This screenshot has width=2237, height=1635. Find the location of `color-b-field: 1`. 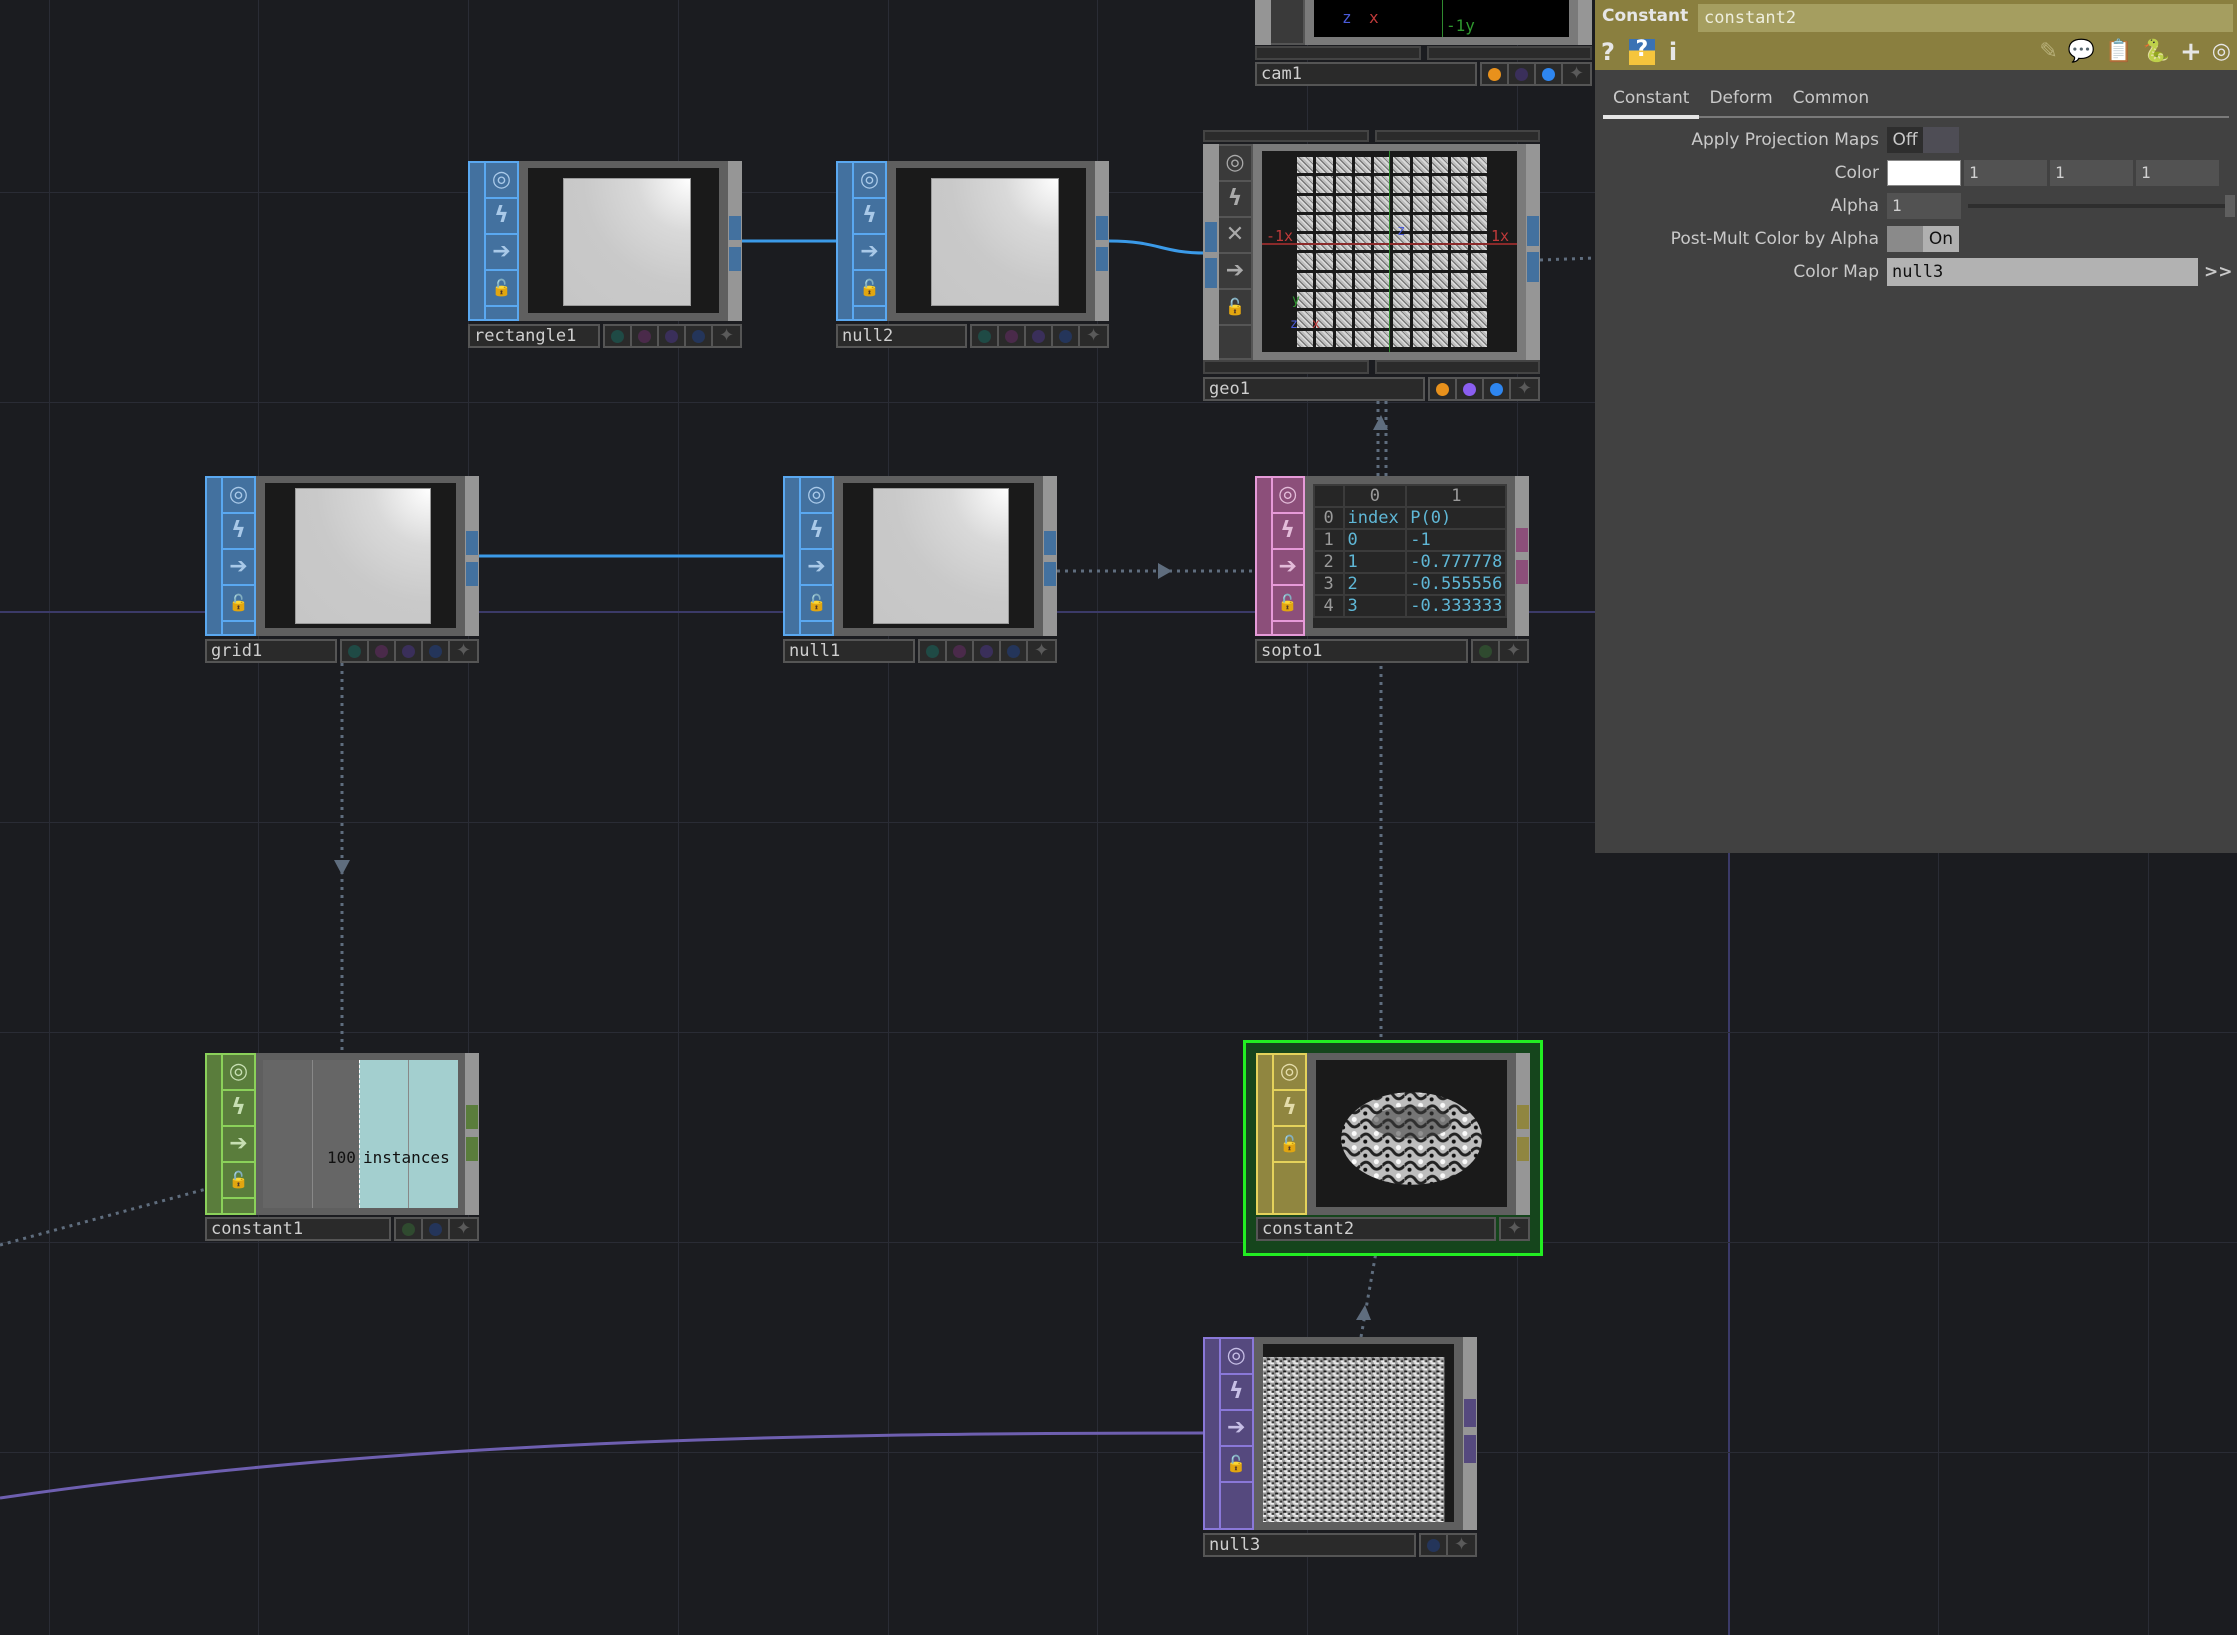

color-b-field: 1 is located at coordinates (2177, 173).